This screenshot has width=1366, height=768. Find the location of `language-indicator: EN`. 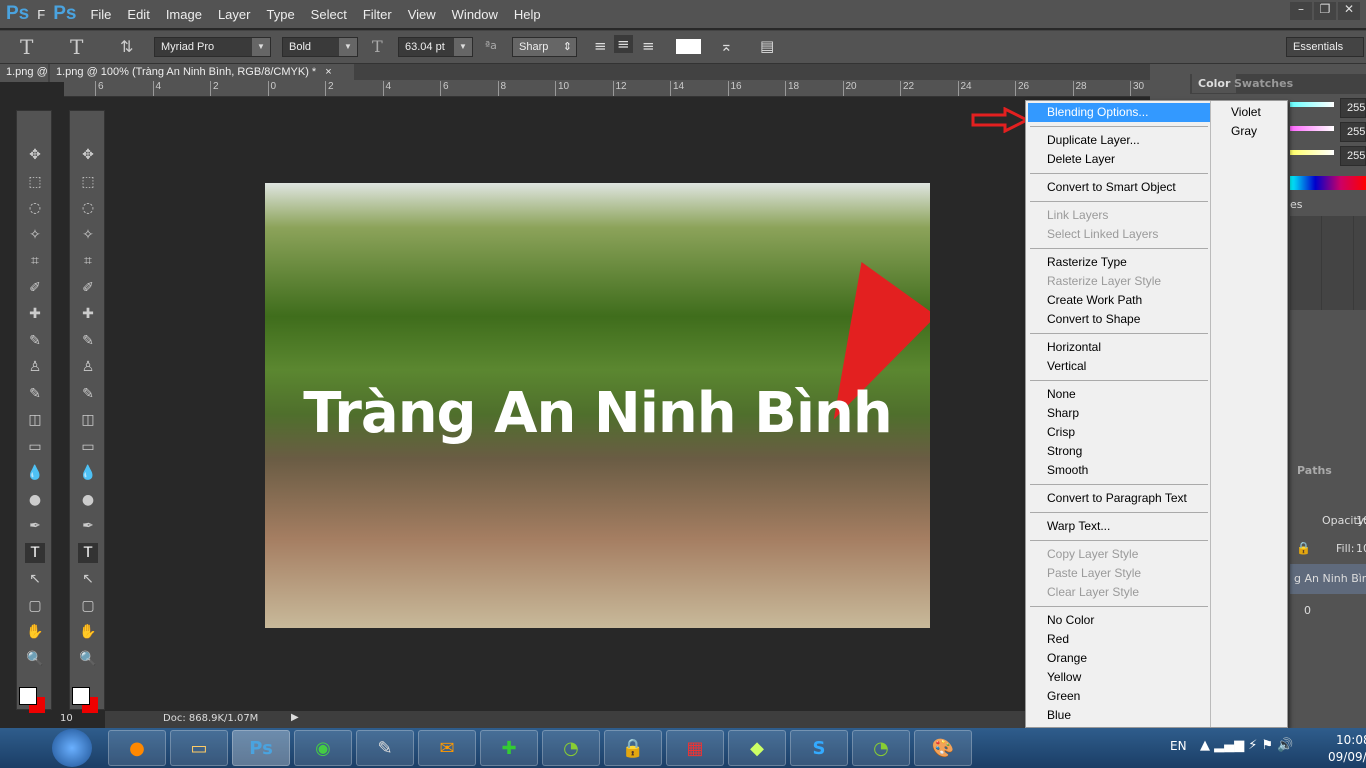

language-indicator: EN is located at coordinates (1178, 746).